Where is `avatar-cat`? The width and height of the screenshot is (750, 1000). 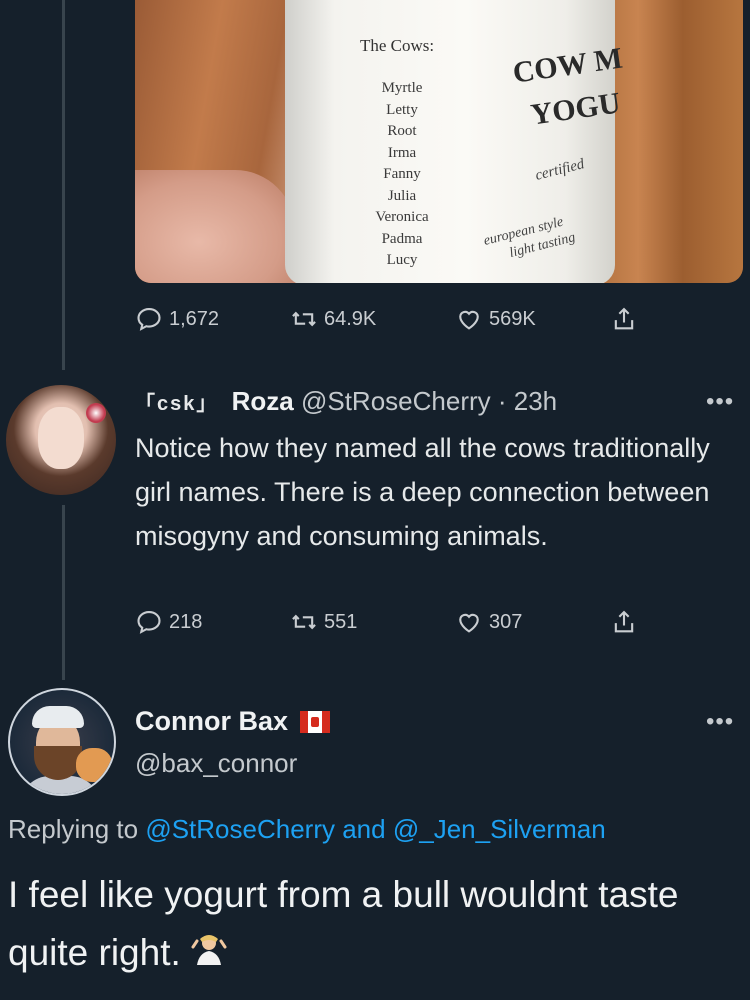 avatar-cat is located at coordinates (94, 765).